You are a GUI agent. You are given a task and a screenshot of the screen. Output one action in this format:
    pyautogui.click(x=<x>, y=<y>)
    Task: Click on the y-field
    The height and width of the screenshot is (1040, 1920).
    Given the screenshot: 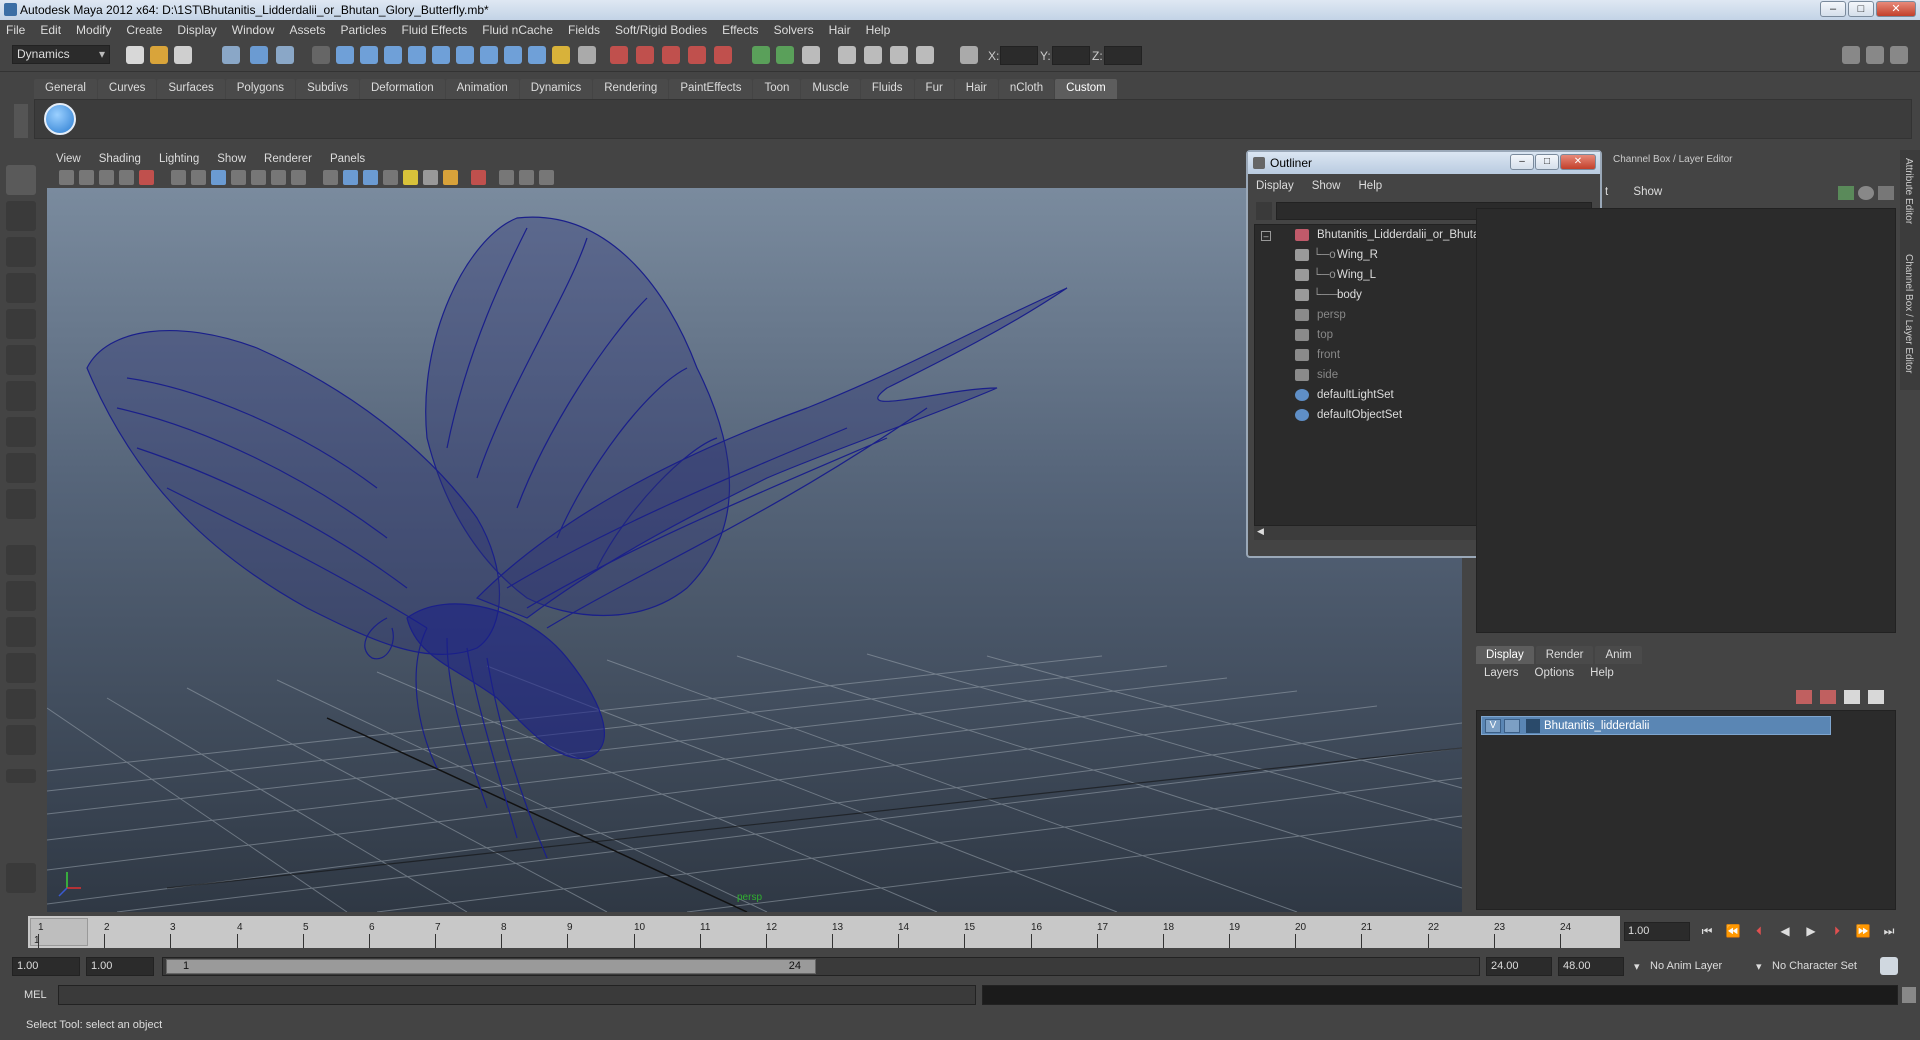 What is the action you would take?
    pyautogui.click(x=1071, y=55)
    